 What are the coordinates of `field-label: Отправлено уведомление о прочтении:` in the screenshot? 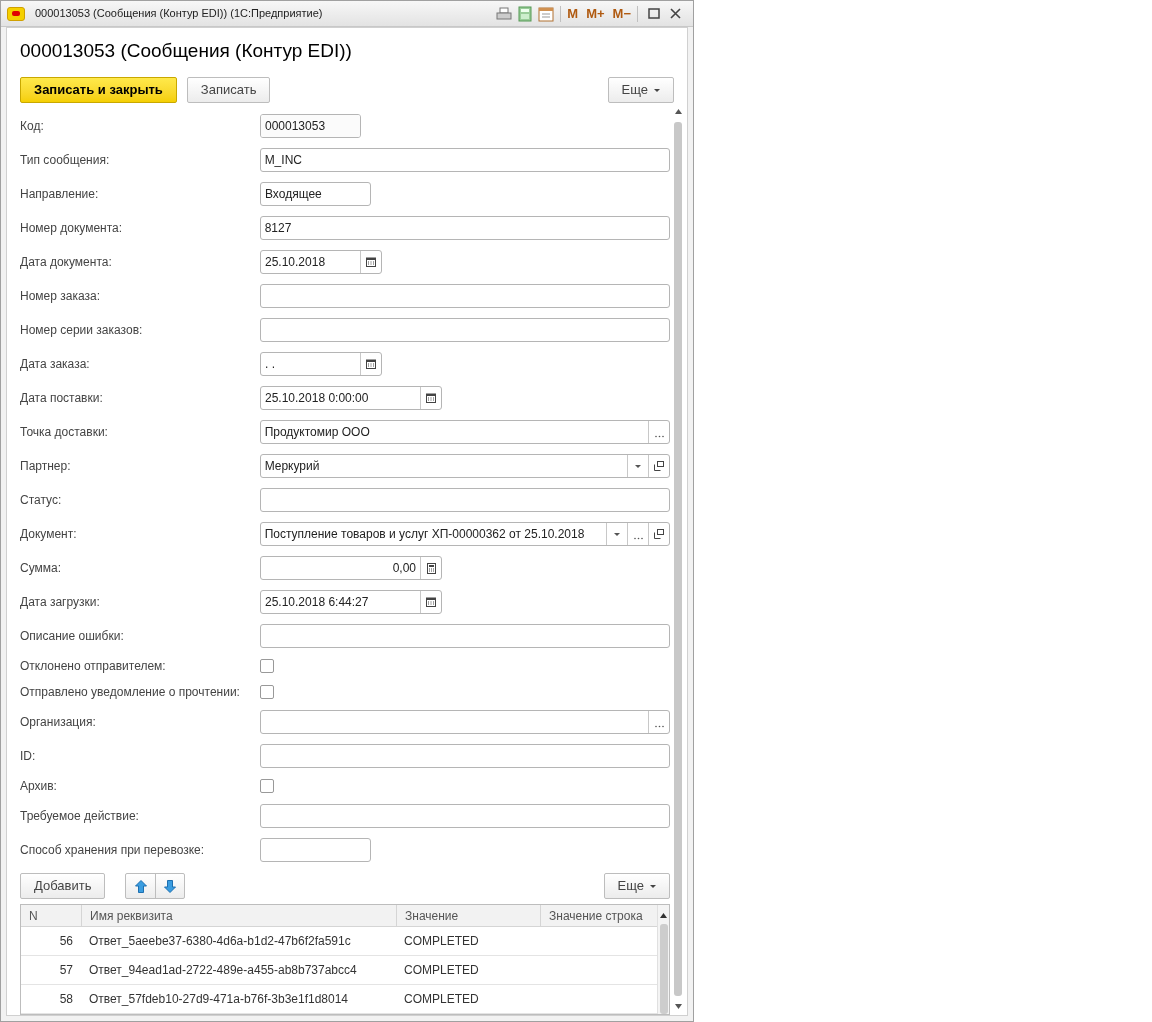 It's located at (130, 692).